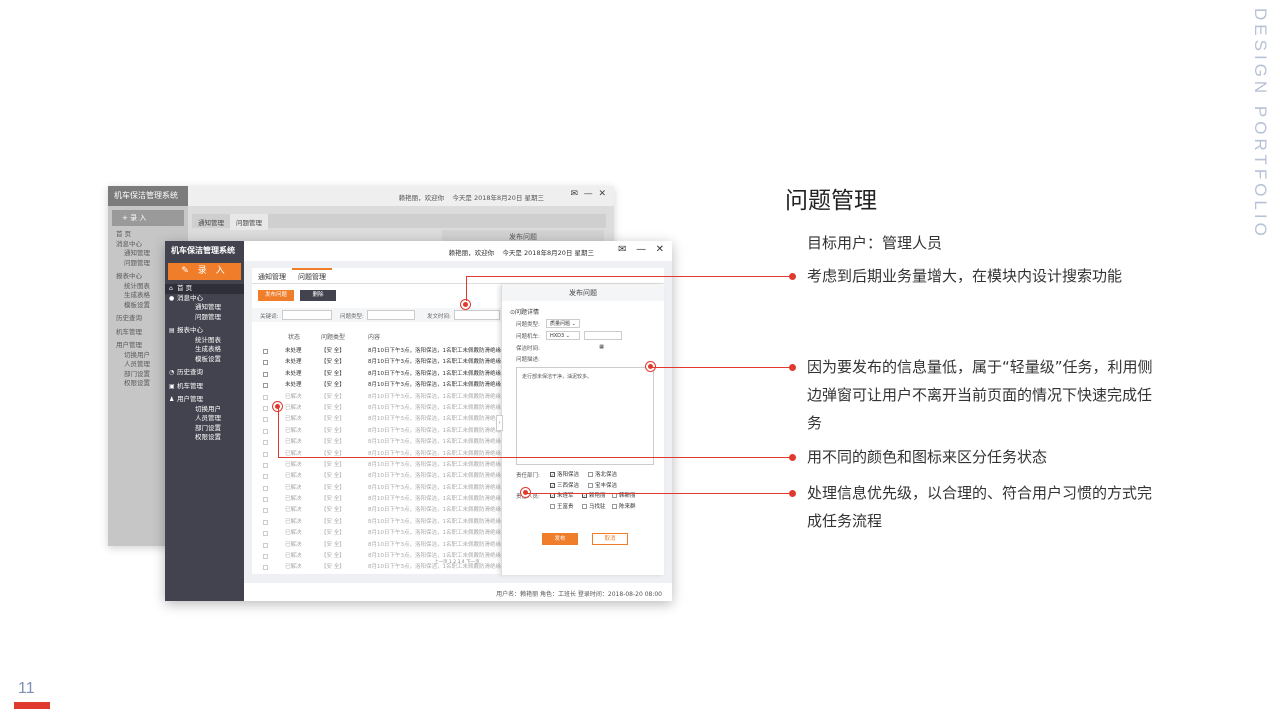  What do you see at coordinates (401, 196) in the screenshot?
I see `wireframe-topbar: 赖艳丽，欢迎你 今天是 2018年8月20日 星期三 ✉ — ✕` at bounding box center [401, 196].